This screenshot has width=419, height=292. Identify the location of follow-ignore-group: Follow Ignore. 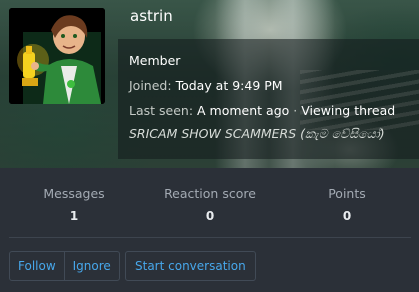
(64, 266).